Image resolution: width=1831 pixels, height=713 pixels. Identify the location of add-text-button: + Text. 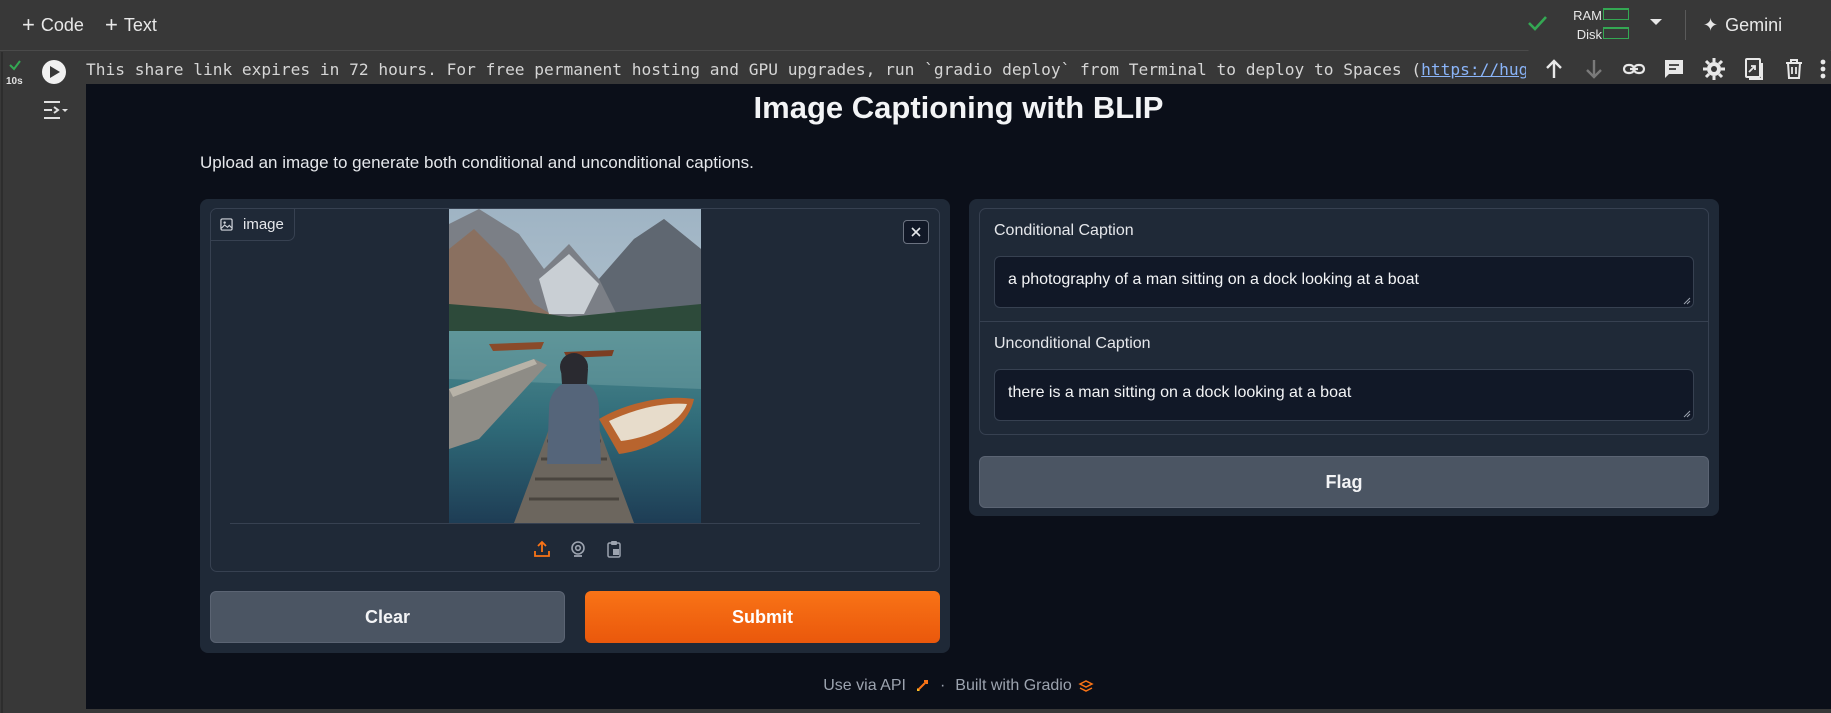
(131, 25).